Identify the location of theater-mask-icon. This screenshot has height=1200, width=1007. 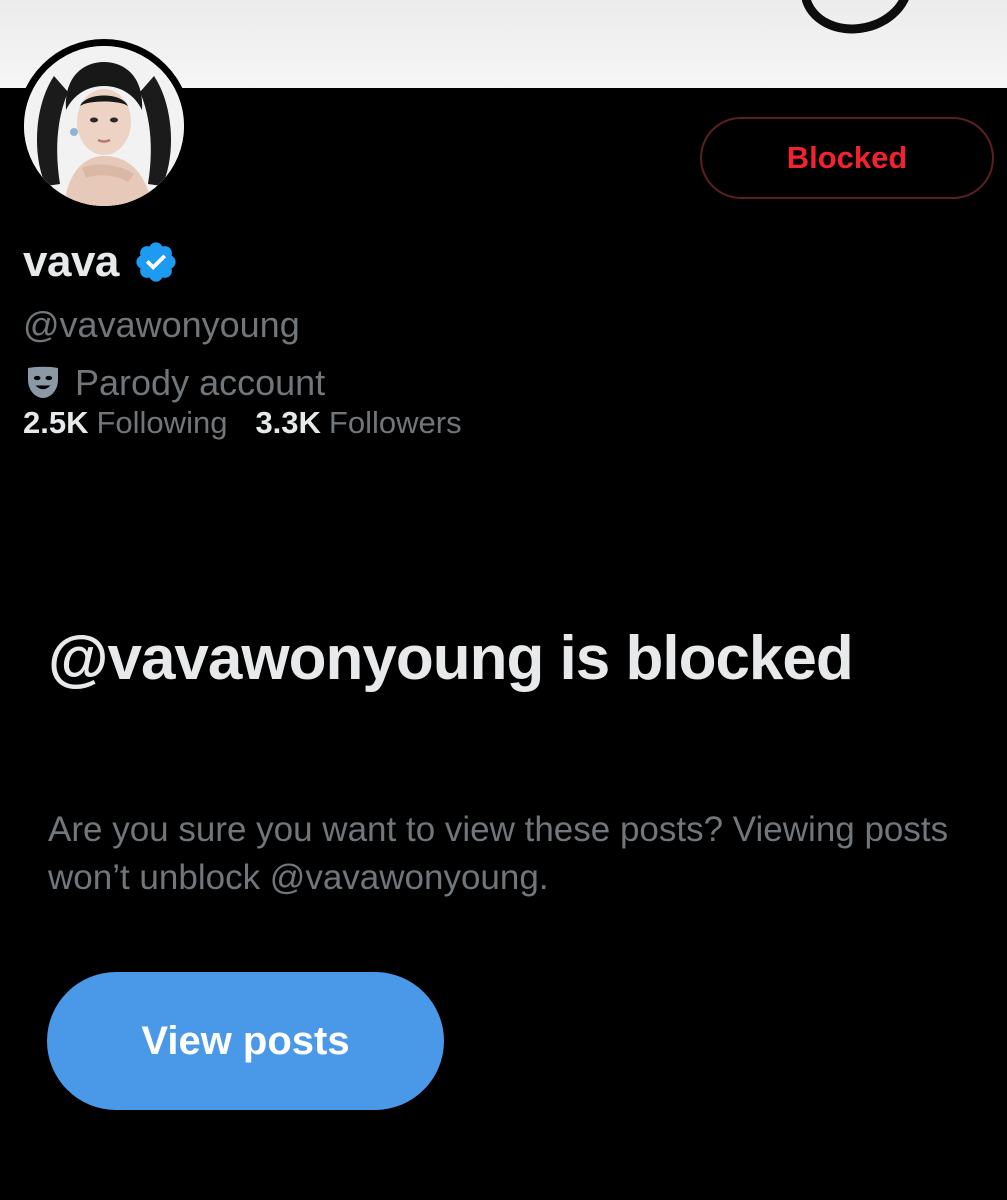
(43, 383).